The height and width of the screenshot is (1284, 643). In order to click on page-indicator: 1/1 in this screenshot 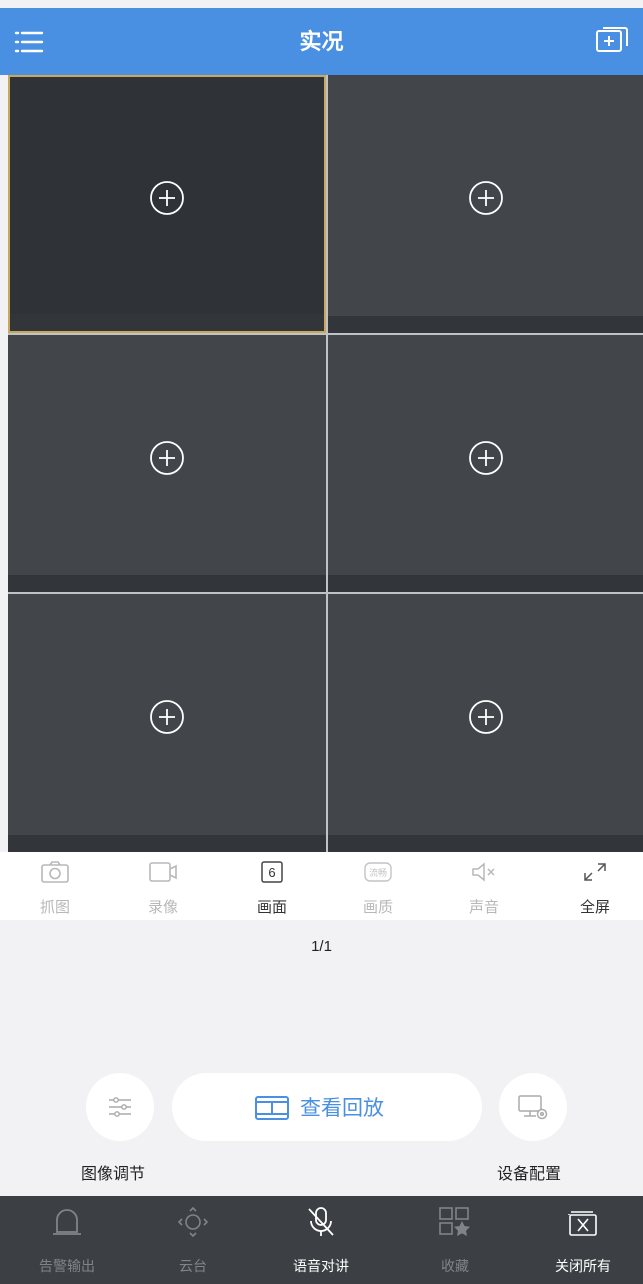, I will do `click(321, 946)`.